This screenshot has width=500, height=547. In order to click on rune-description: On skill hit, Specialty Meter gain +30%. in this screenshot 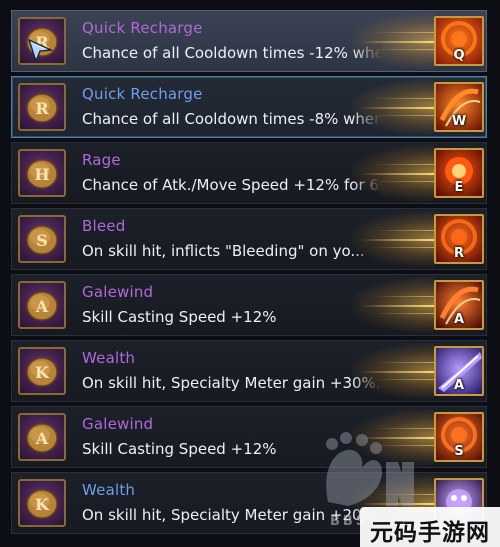, I will do `click(232, 383)`.